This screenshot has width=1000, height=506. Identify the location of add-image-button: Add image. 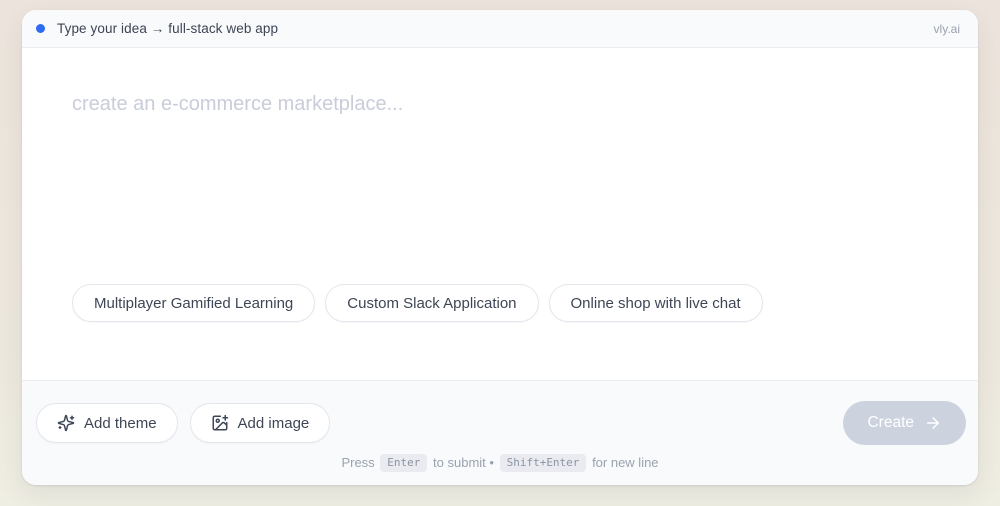
(260, 423).